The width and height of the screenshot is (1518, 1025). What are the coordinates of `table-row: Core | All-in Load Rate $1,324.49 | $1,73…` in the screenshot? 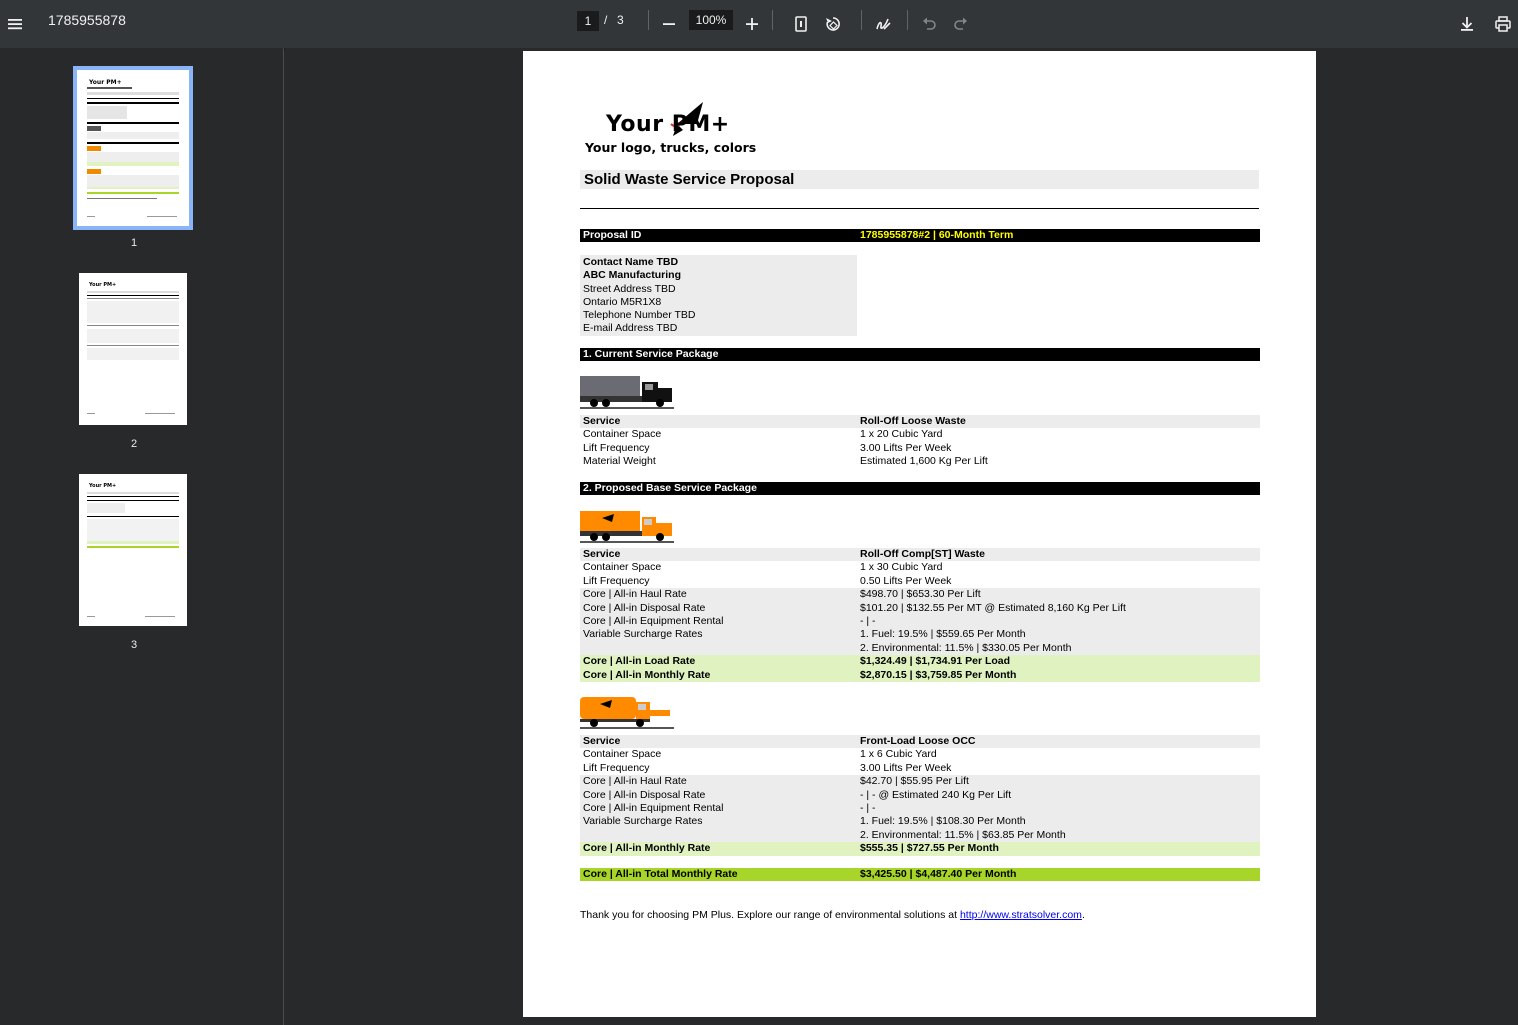 It's located at (920, 662).